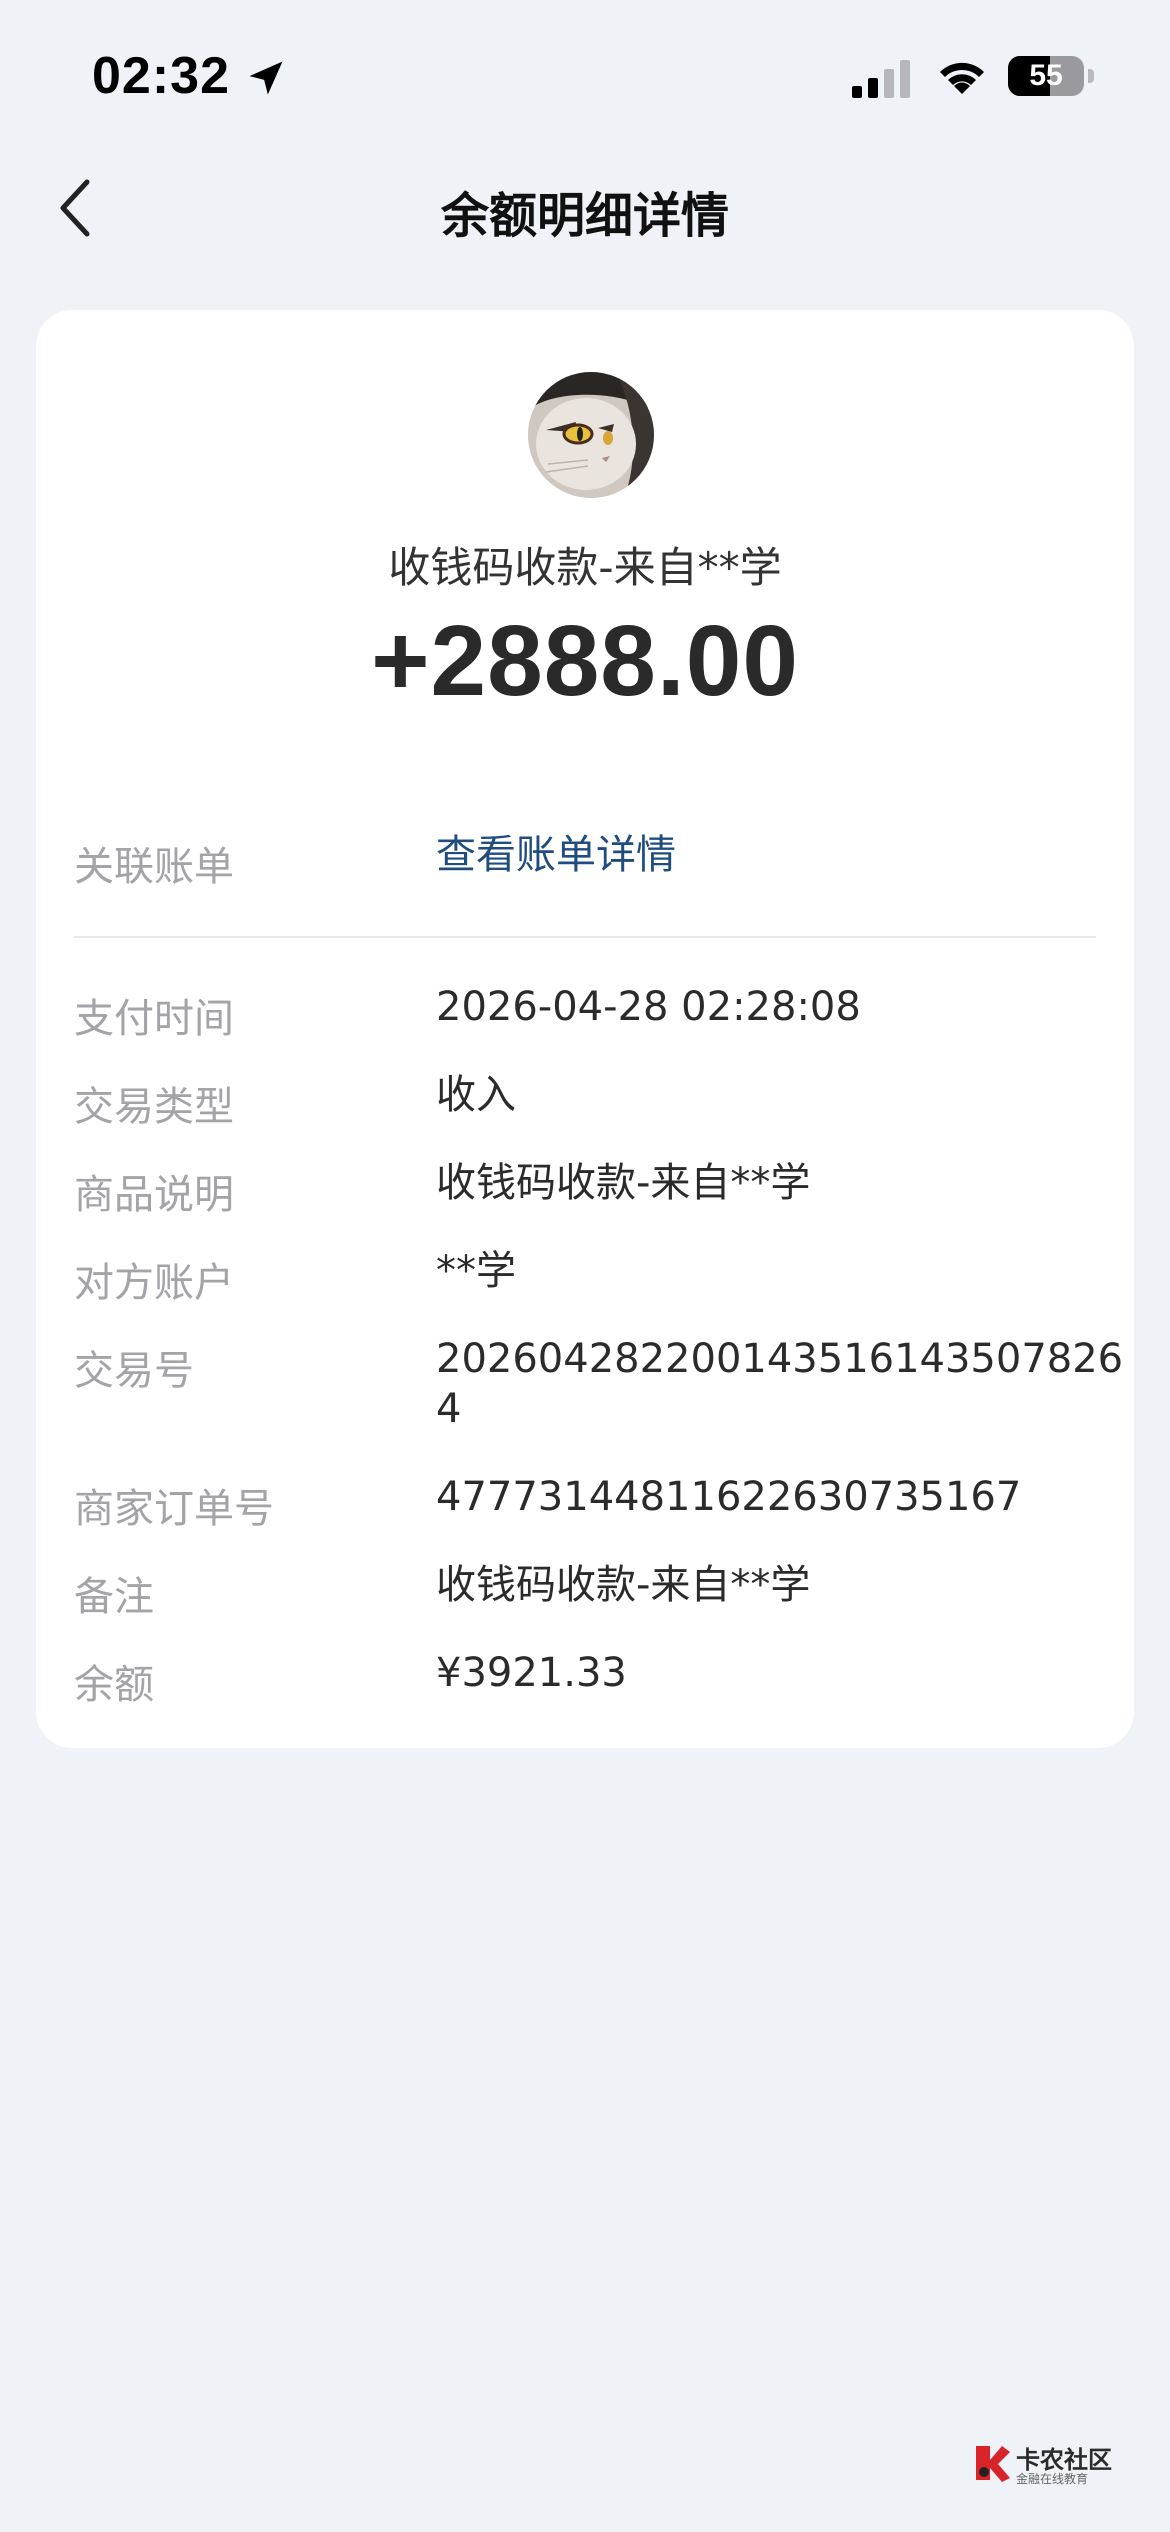 The height and width of the screenshot is (2532, 1170). Describe the element at coordinates (623, 1183) in the screenshot. I see `detail-value-goods: 收钱码收款-来自**学` at that location.